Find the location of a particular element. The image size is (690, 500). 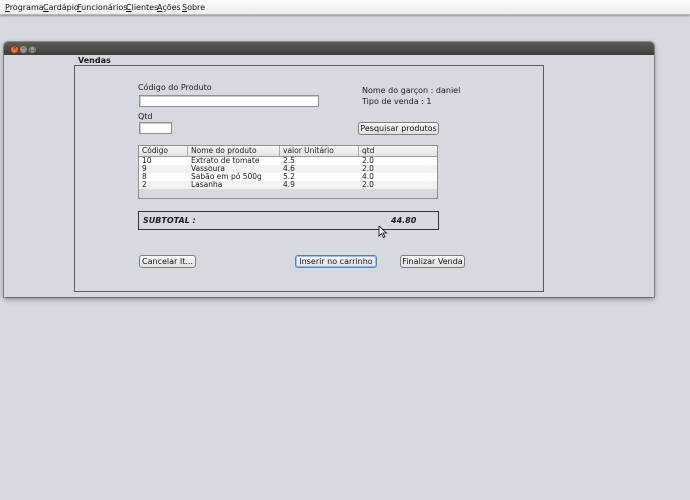

cell-codigo: 2 is located at coordinates (144, 184).